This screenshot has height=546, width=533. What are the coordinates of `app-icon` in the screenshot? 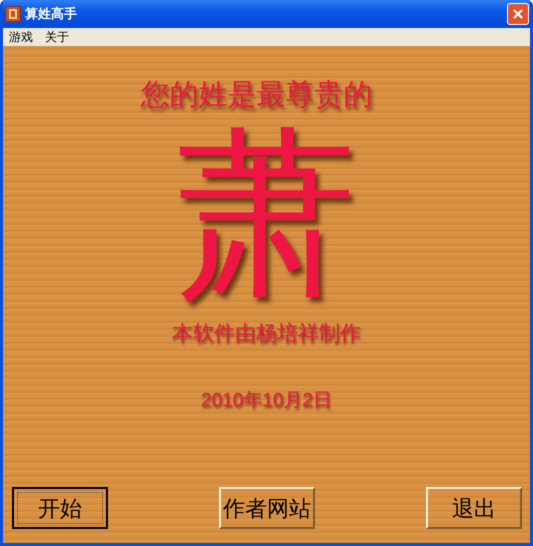 It's located at (13, 14).